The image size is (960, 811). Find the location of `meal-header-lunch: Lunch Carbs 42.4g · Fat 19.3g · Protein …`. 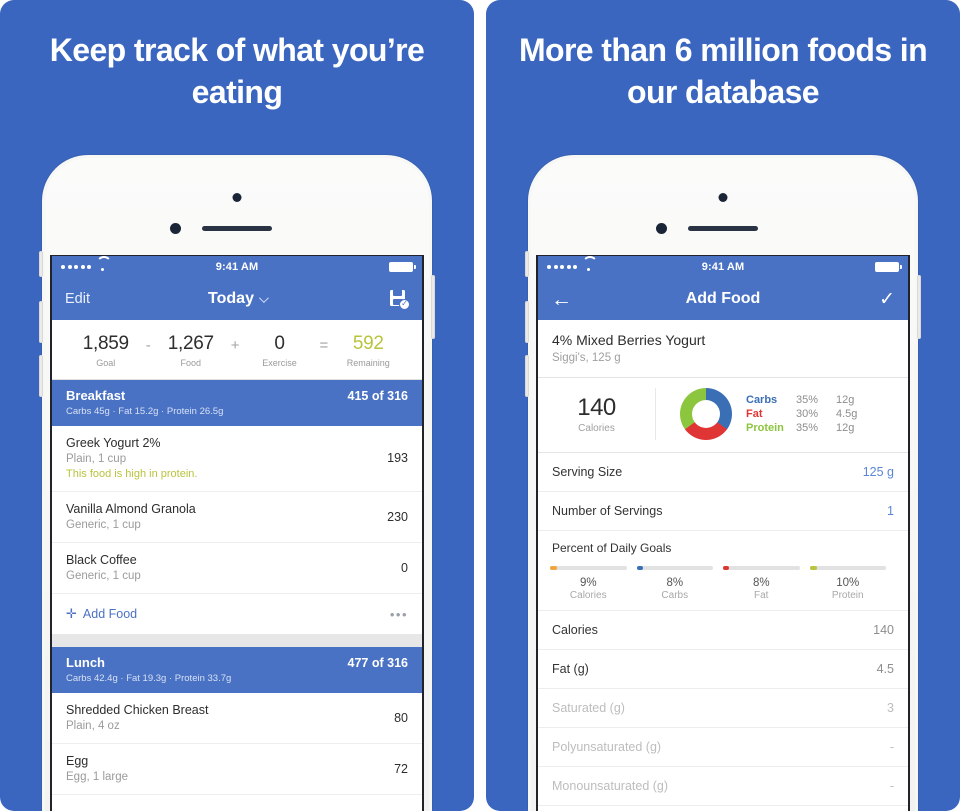

meal-header-lunch: Lunch Carbs 42.4g · Fat 19.3g · Protein … is located at coordinates (237, 670).